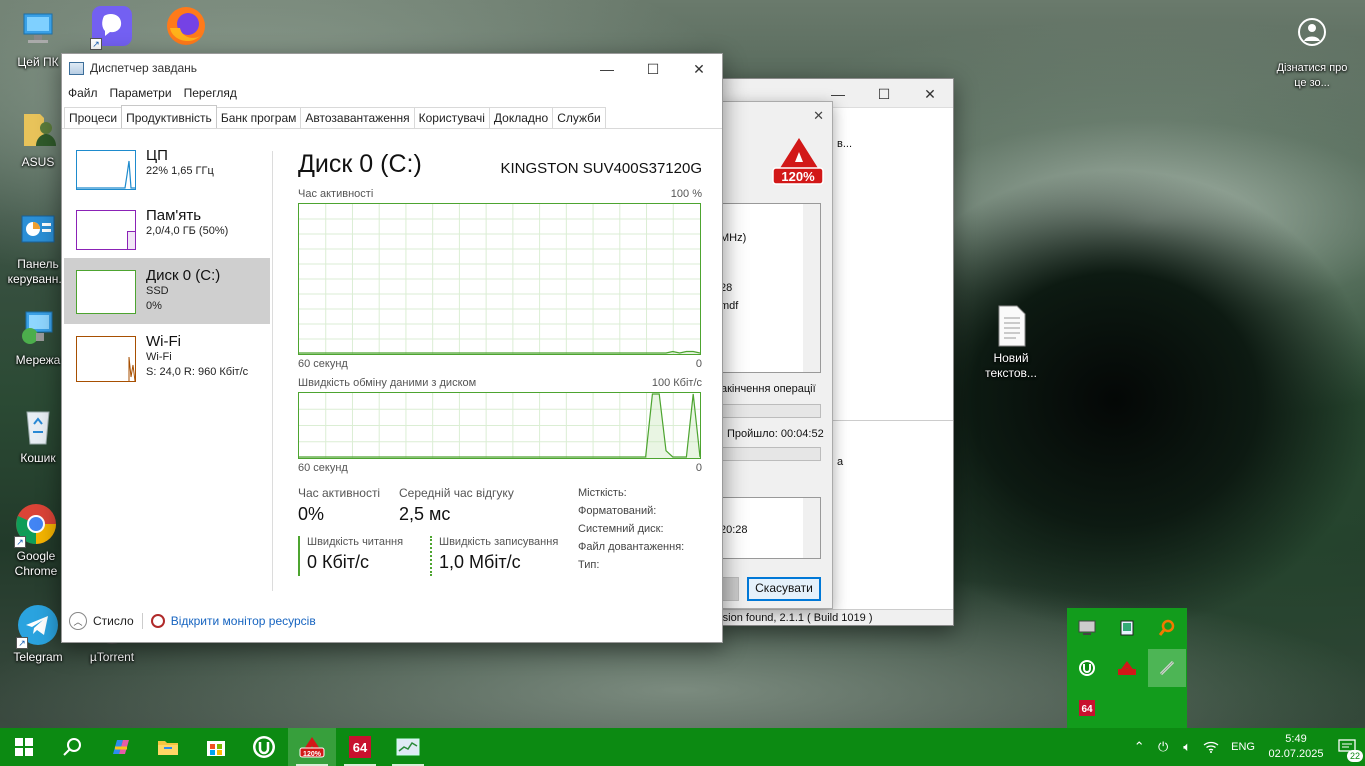 This screenshot has height=766, width=1365. What do you see at coordinates (451, 117) in the screenshot?
I see `tab-users: Користувачі` at bounding box center [451, 117].